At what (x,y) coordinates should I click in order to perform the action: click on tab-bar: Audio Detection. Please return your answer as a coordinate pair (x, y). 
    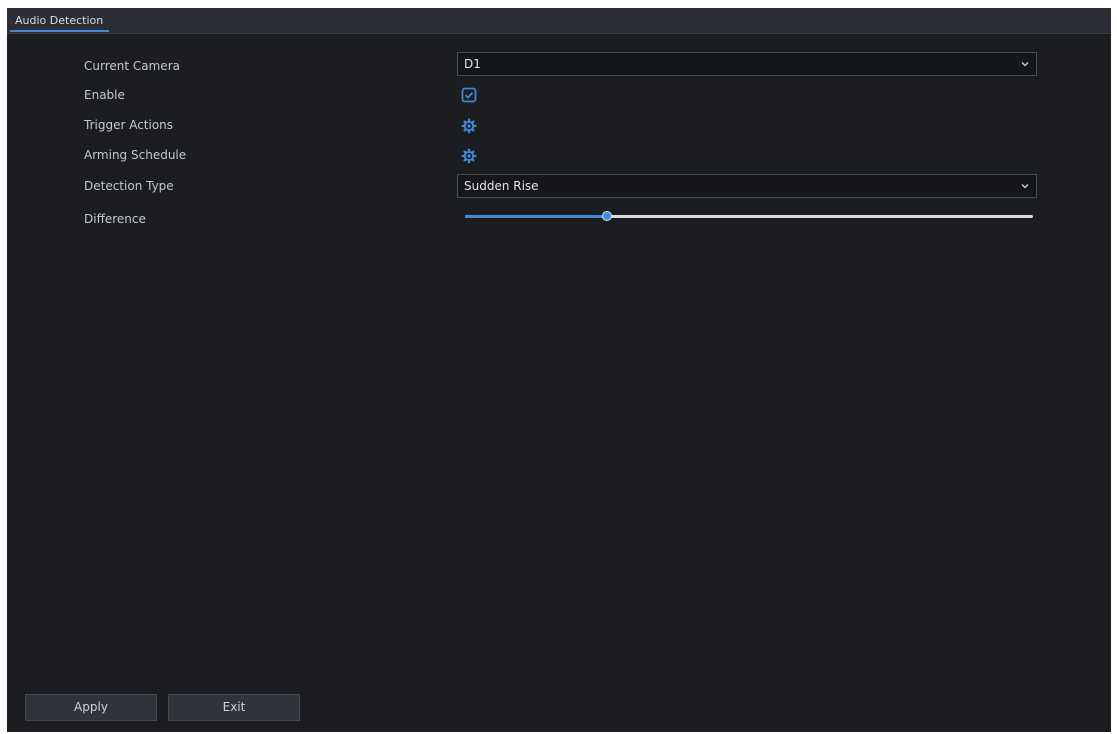
    Looking at the image, I should click on (559, 21).